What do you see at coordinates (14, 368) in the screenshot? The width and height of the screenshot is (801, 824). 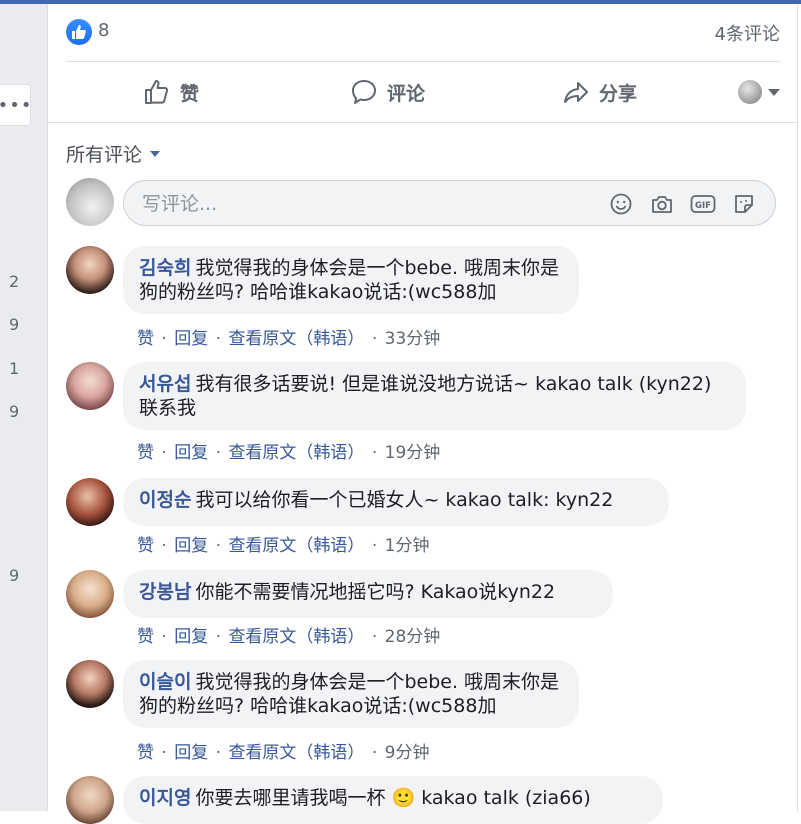 I see `side-number: 1` at bounding box center [14, 368].